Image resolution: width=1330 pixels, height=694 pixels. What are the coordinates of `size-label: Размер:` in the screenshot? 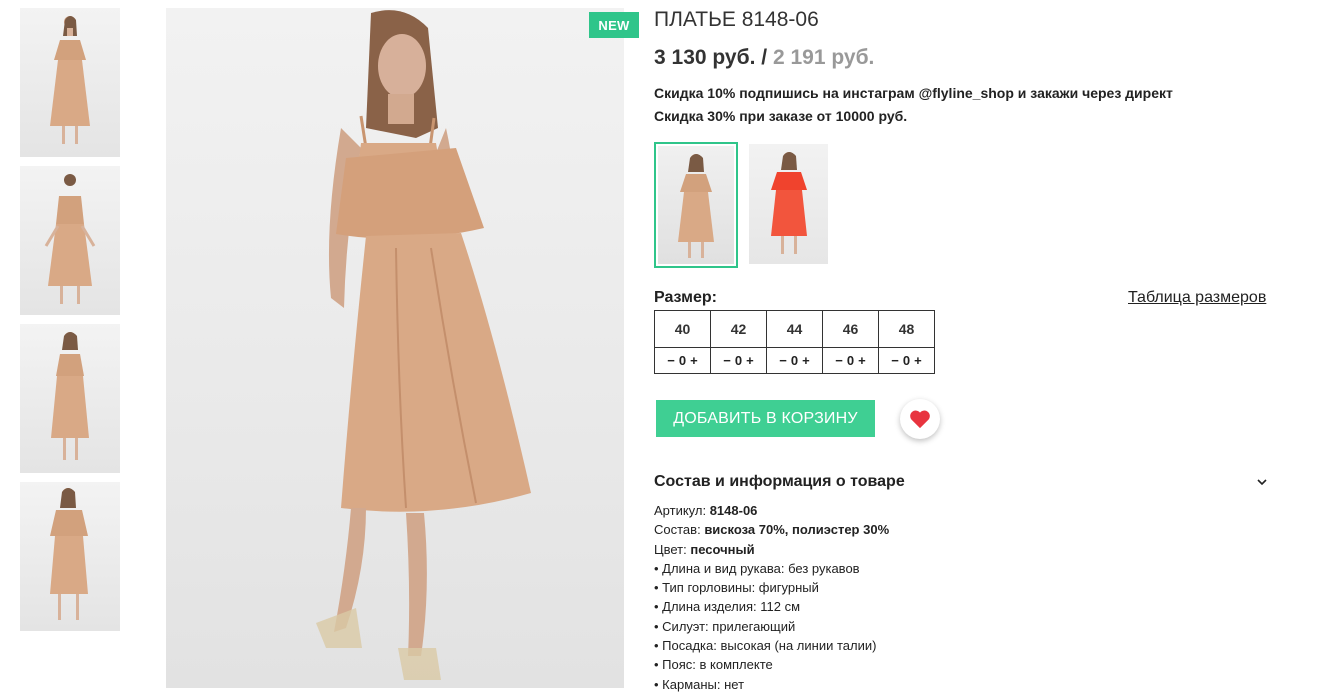 It's located at (685, 297).